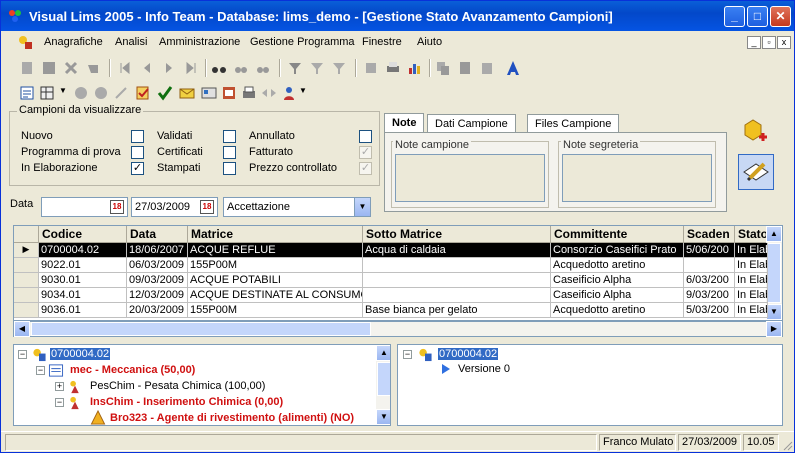  What do you see at coordinates (471, 124) in the screenshot?
I see `tab-dati-campione: Dati Campione` at bounding box center [471, 124].